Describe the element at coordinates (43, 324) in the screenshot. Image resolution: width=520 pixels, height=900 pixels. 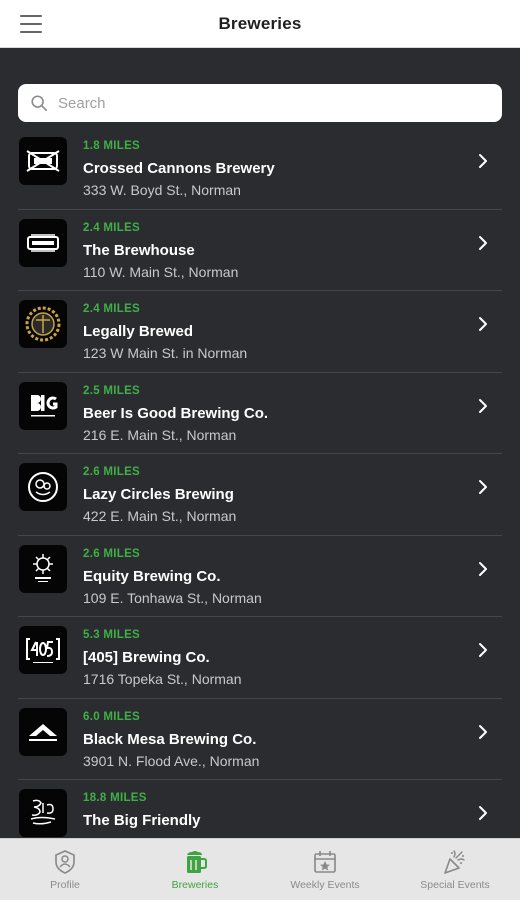
I see `legally-brewed-logo` at that location.